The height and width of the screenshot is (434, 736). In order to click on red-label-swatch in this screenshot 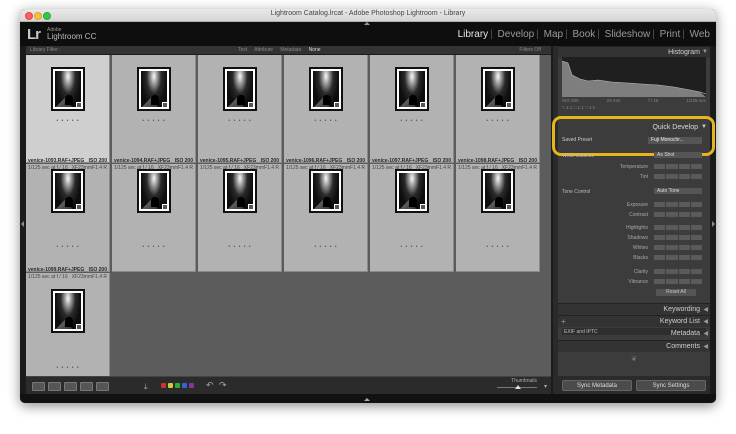, I will do `click(163, 385)`.